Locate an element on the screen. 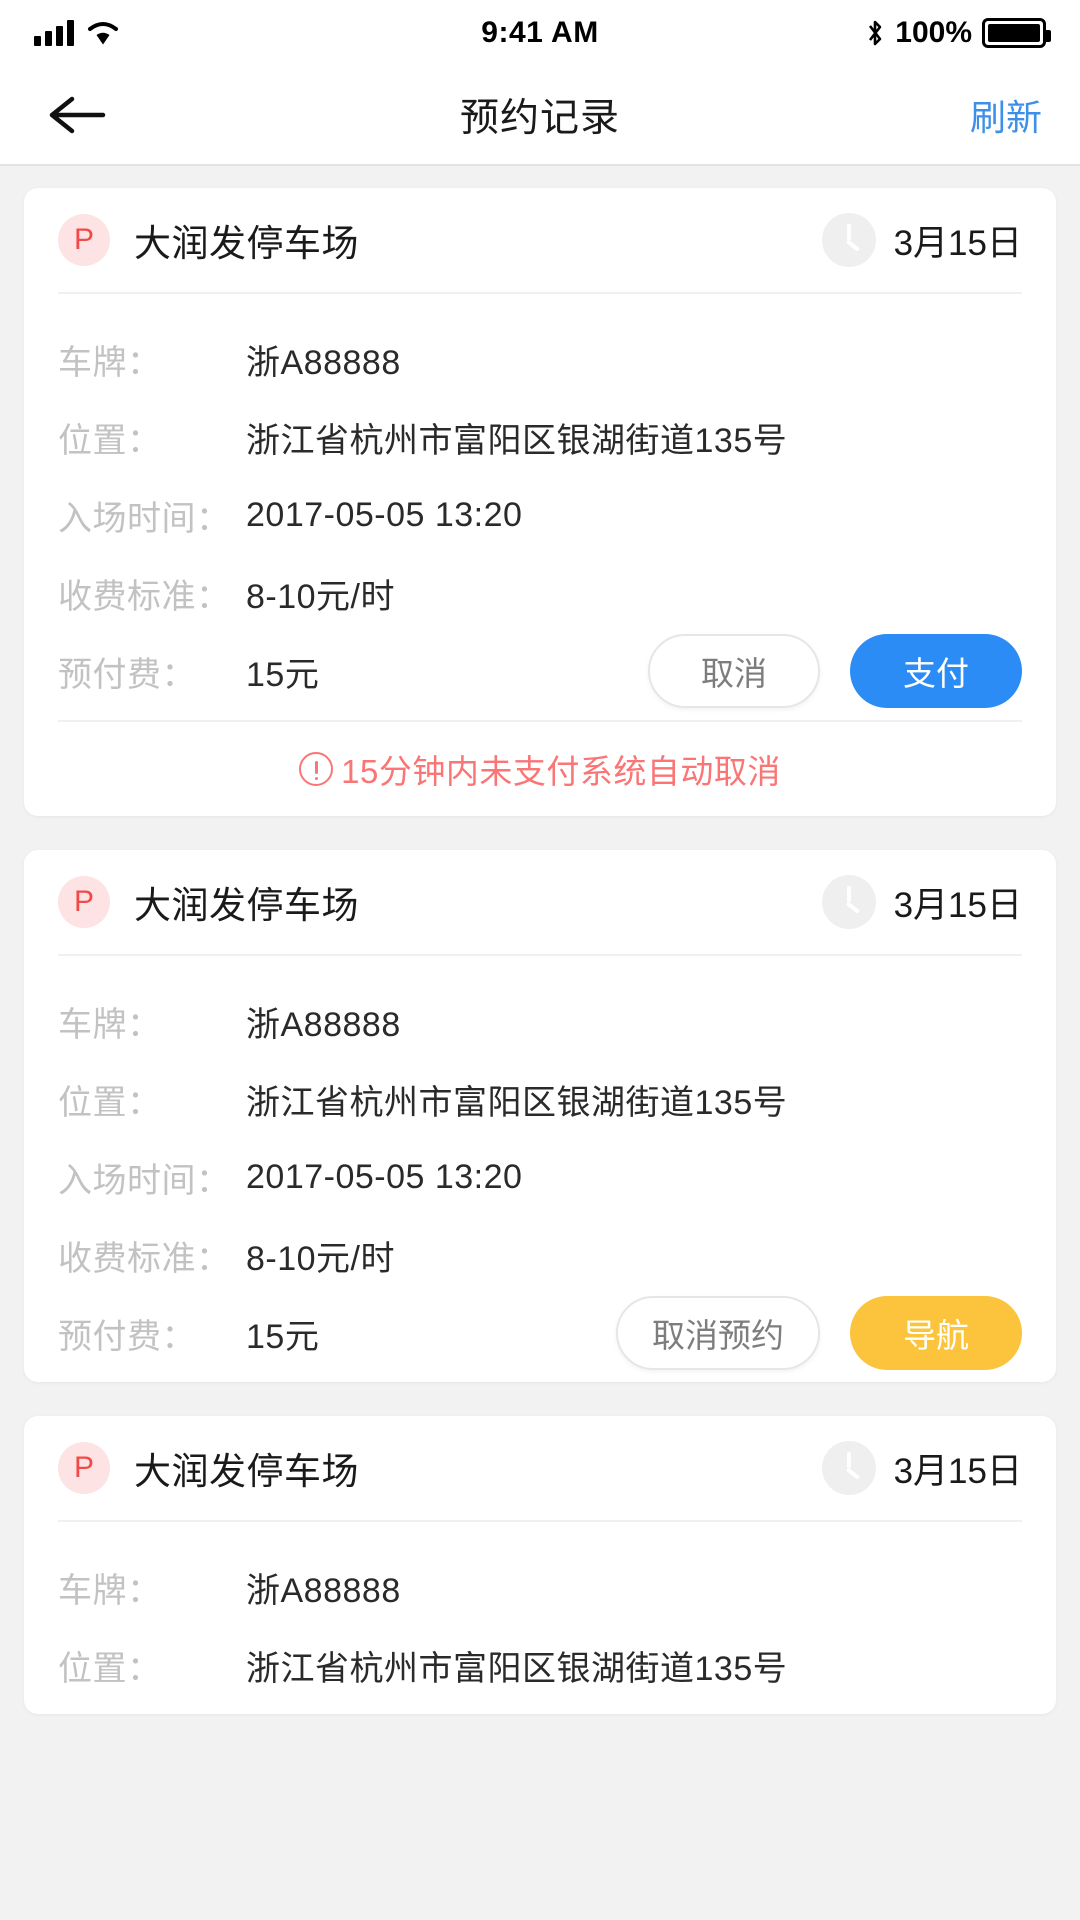  cancel-reservation-button: 取消预约 is located at coordinates (718, 1333).